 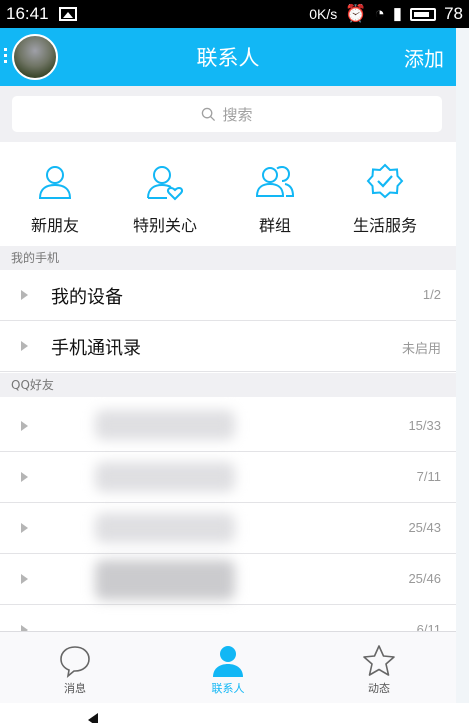 I want to click on tab-label: 联系人, so click(x=228, y=688).